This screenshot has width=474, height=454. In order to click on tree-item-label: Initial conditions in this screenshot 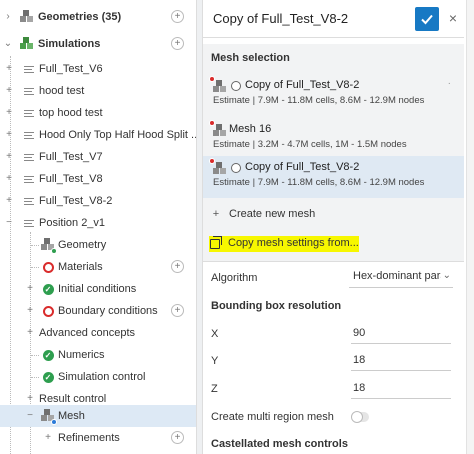, I will do `click(97, 289)`.